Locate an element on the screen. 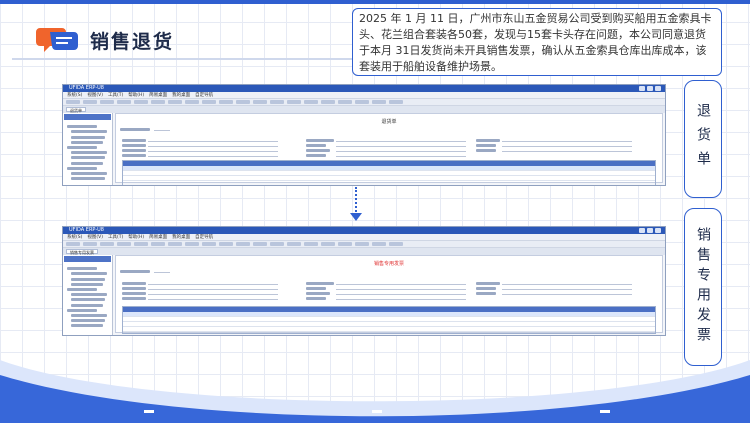  top-accent-bar is located at coordinates (375, 2).